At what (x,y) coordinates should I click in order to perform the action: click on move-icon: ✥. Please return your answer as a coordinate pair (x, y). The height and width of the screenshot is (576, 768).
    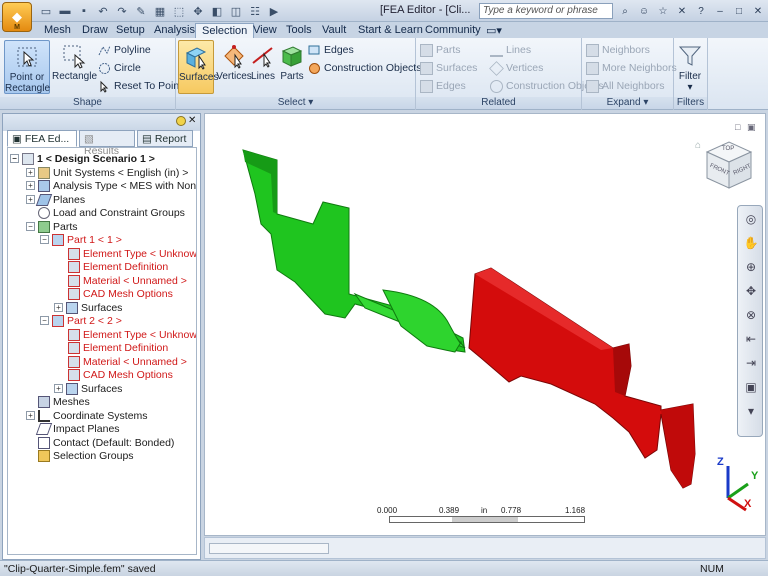
    Looking at the image, I should click on (198, 11).